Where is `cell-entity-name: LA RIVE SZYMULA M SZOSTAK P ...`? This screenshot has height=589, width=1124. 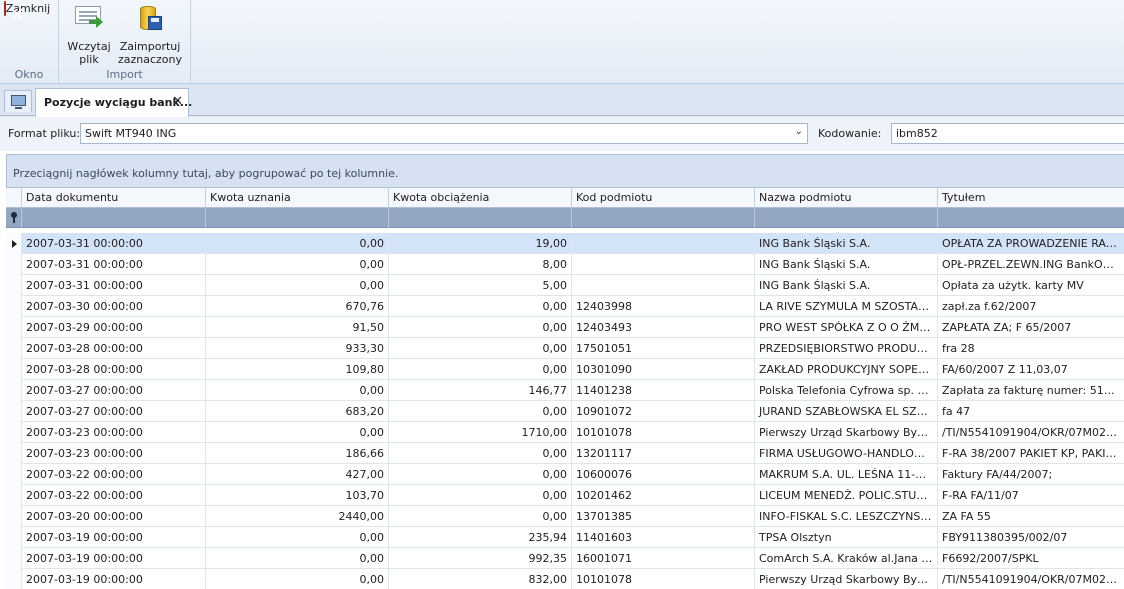
cell-entity-name: LA RIVE SZYMULA M SZOSTAK P ... is located at coordinates (846, 306).